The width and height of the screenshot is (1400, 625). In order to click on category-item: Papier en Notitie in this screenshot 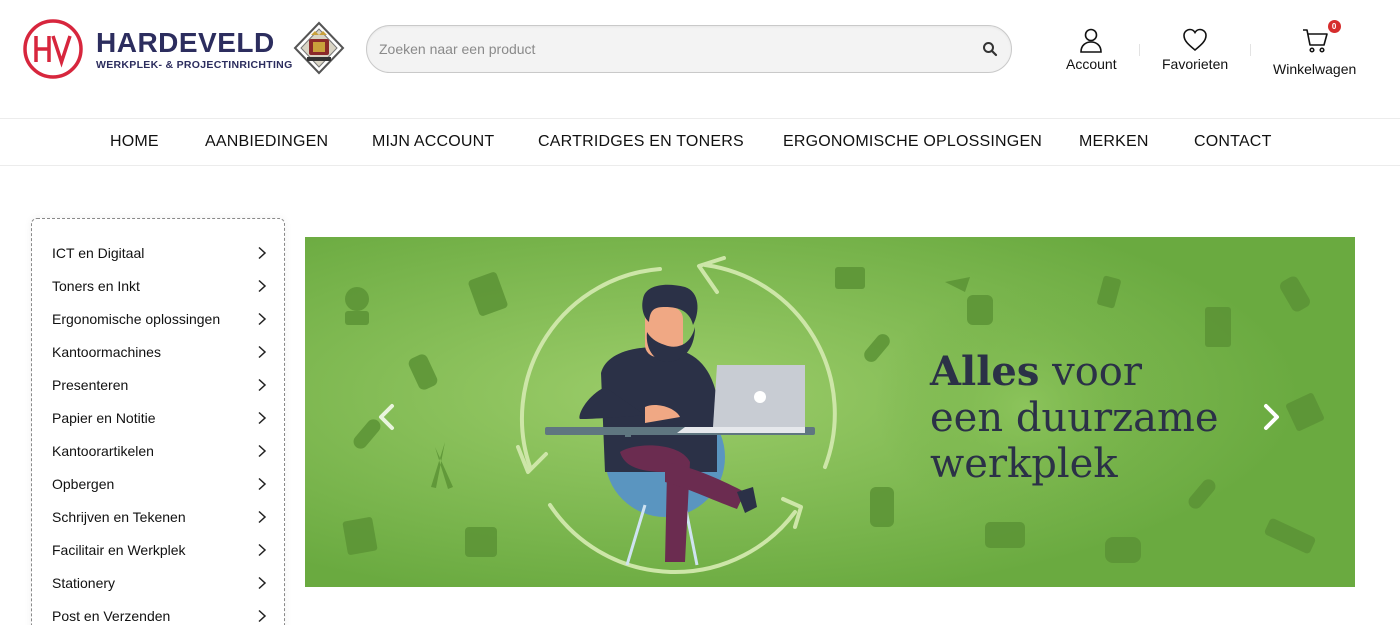, I will do `click(159, 417)`.